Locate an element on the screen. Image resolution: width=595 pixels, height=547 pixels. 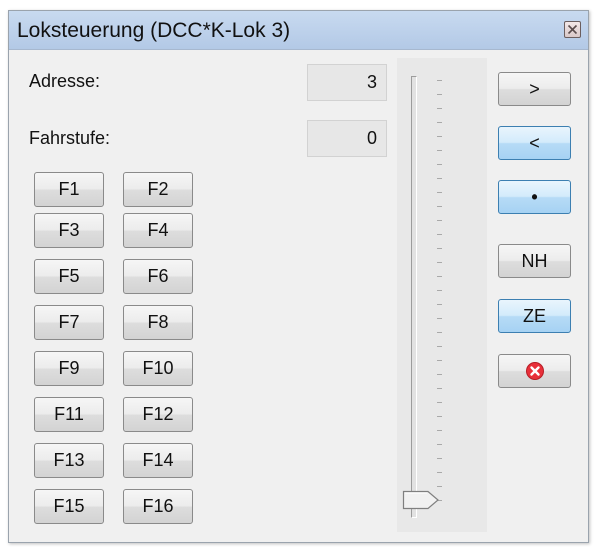
speed-slider is located at coordinates (442, 295).